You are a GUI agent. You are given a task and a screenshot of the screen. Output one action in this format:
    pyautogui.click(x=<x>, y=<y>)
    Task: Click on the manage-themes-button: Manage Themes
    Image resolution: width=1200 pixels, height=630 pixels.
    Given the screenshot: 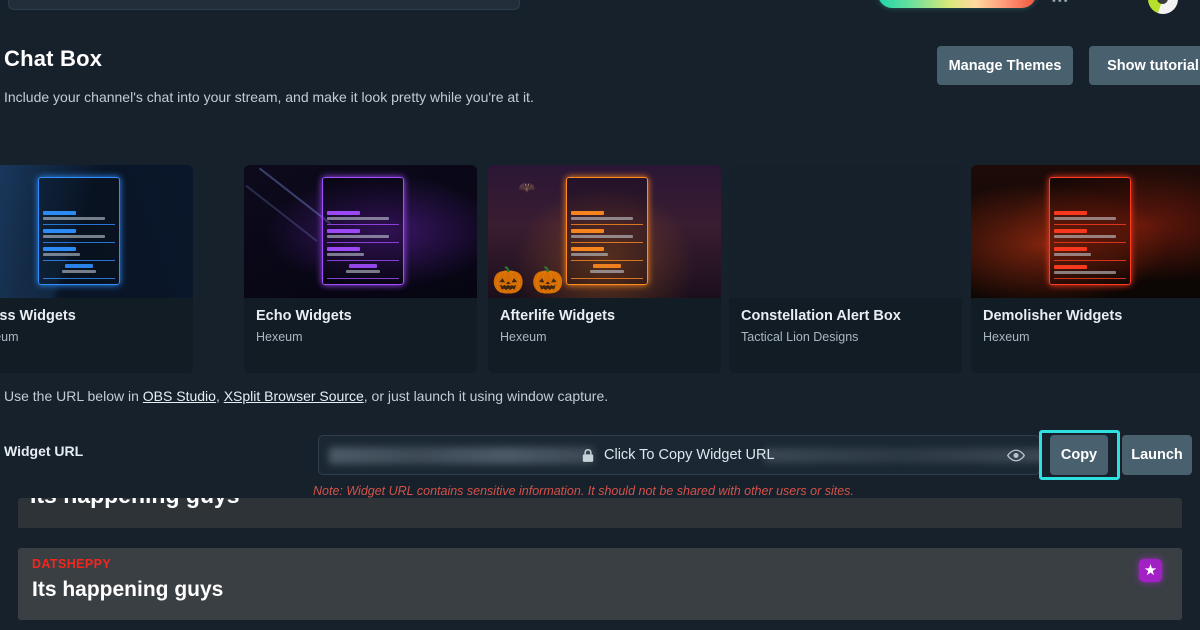 What is the action you would take?
    pyautogui.click(x=1005, y=65)
    